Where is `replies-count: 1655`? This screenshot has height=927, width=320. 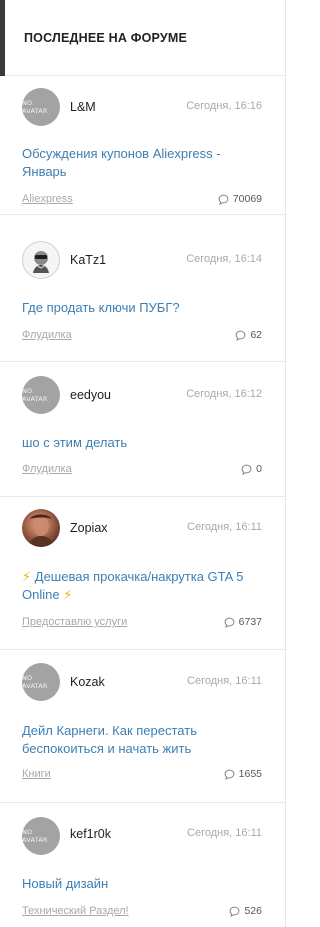 replies-count: 1655 is located at coordinates (250, 774).